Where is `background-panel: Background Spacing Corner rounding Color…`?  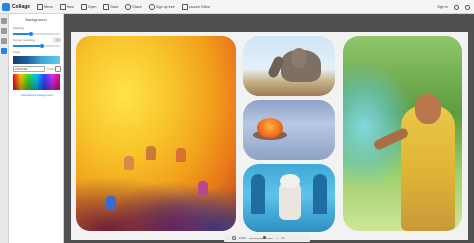 background-panel: Background Spacing Corner rounding Color… is located at coordinates (36, 128).